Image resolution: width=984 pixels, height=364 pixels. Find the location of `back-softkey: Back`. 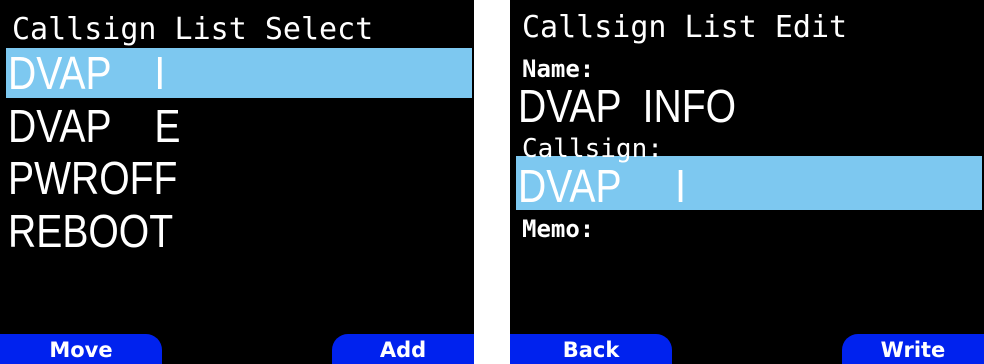

back-softkey: Back is located at coordinates (591, 349).